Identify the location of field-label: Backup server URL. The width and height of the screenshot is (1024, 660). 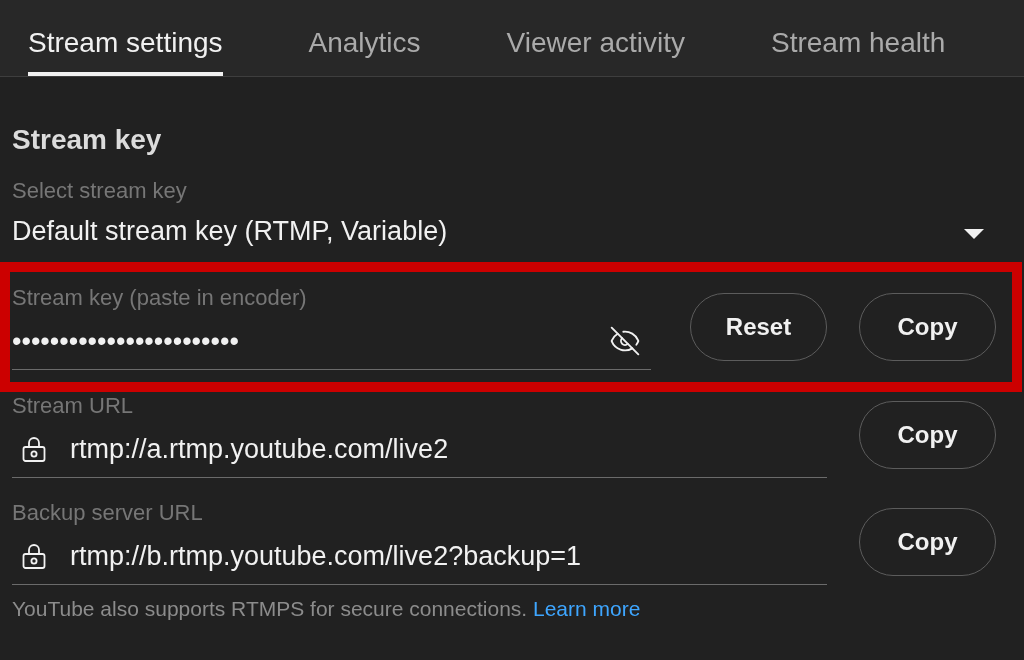
(108, 513).